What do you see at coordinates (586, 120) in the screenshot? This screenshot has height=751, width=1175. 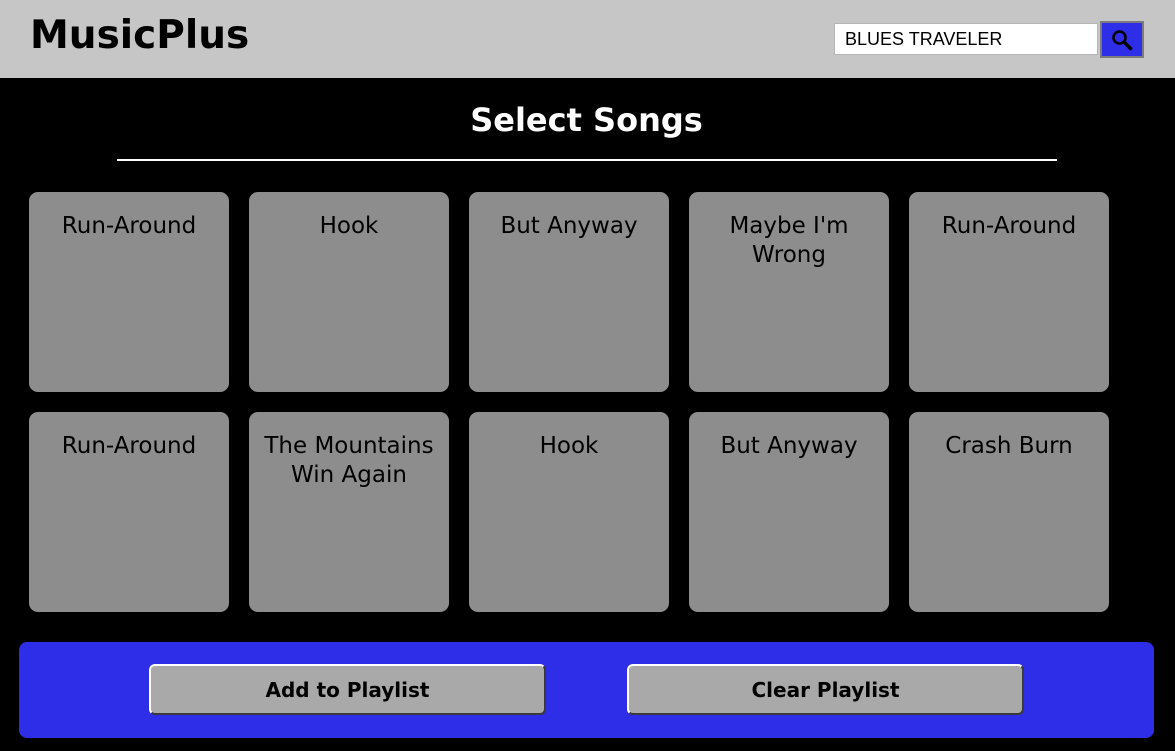 I see `page-title: Select Songs` at bounding box center [586, 120].